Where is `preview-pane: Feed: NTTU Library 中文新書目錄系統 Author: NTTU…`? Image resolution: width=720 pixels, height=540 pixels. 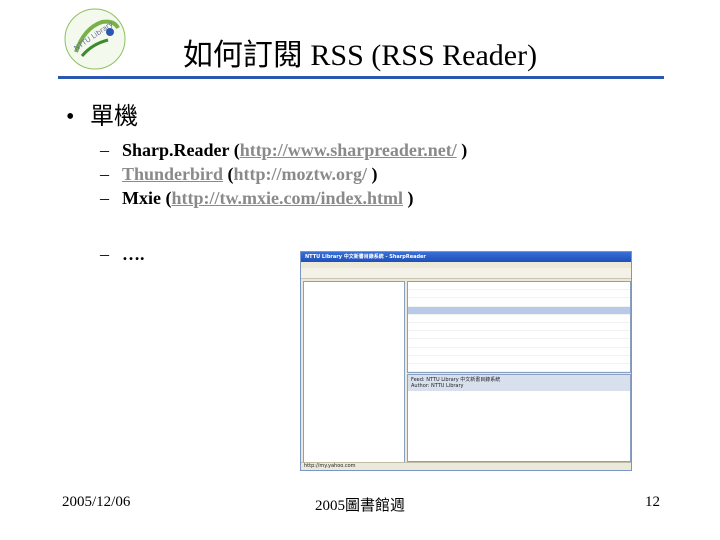 preview-pane: Feed: NTTU Library 中文新書目錄系統 Author: NTTU… is located at coordinates (519, 418).